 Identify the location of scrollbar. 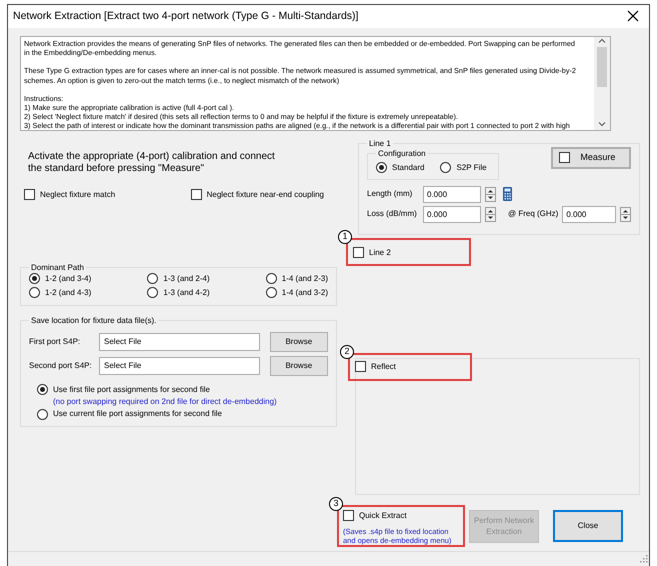
(602, 83).